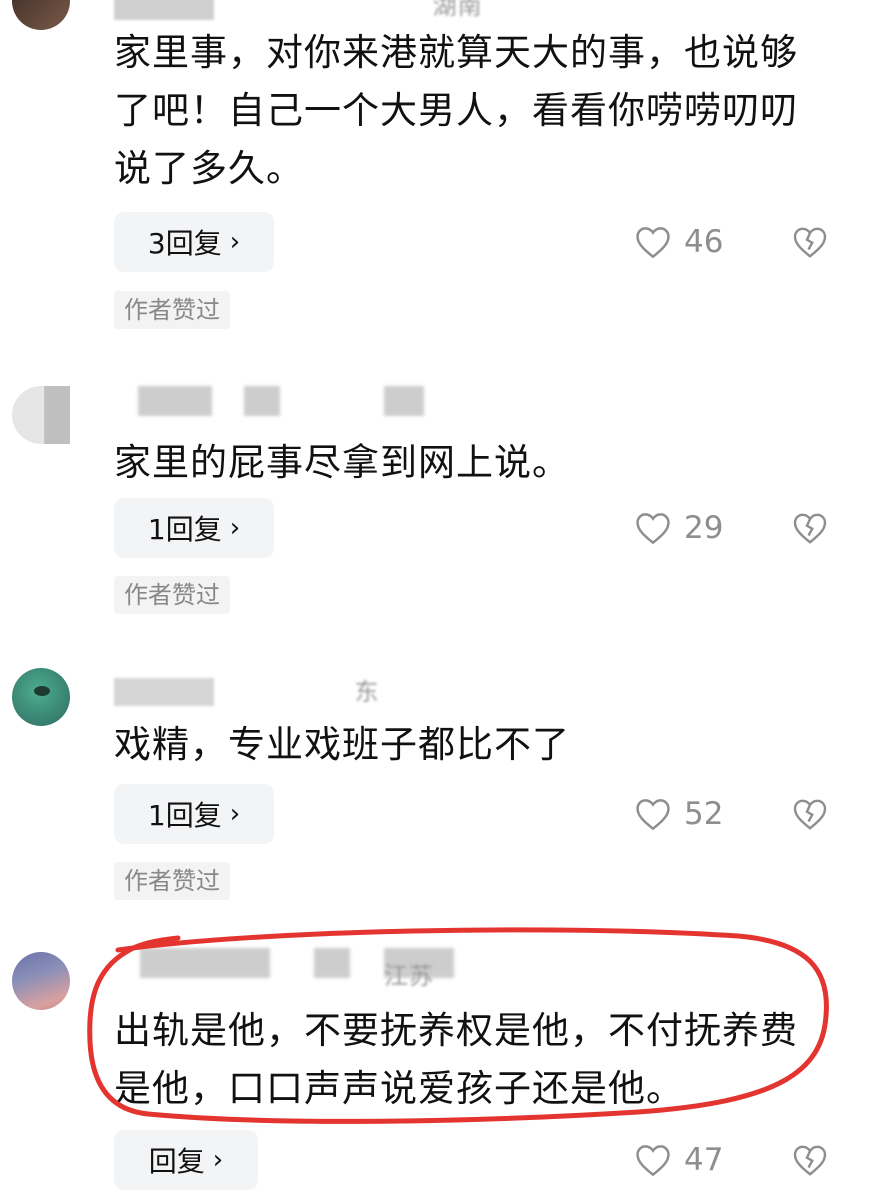  Describe the element at coordinates (704, 528) in the screenshot. I see `like-count: 29` at that location.